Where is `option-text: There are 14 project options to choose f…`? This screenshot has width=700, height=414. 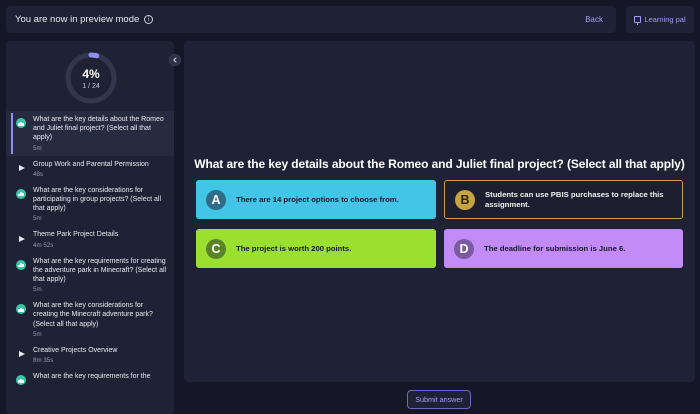
option-text: There are 14 project options to choose f… is located at coordinates (317, 199).